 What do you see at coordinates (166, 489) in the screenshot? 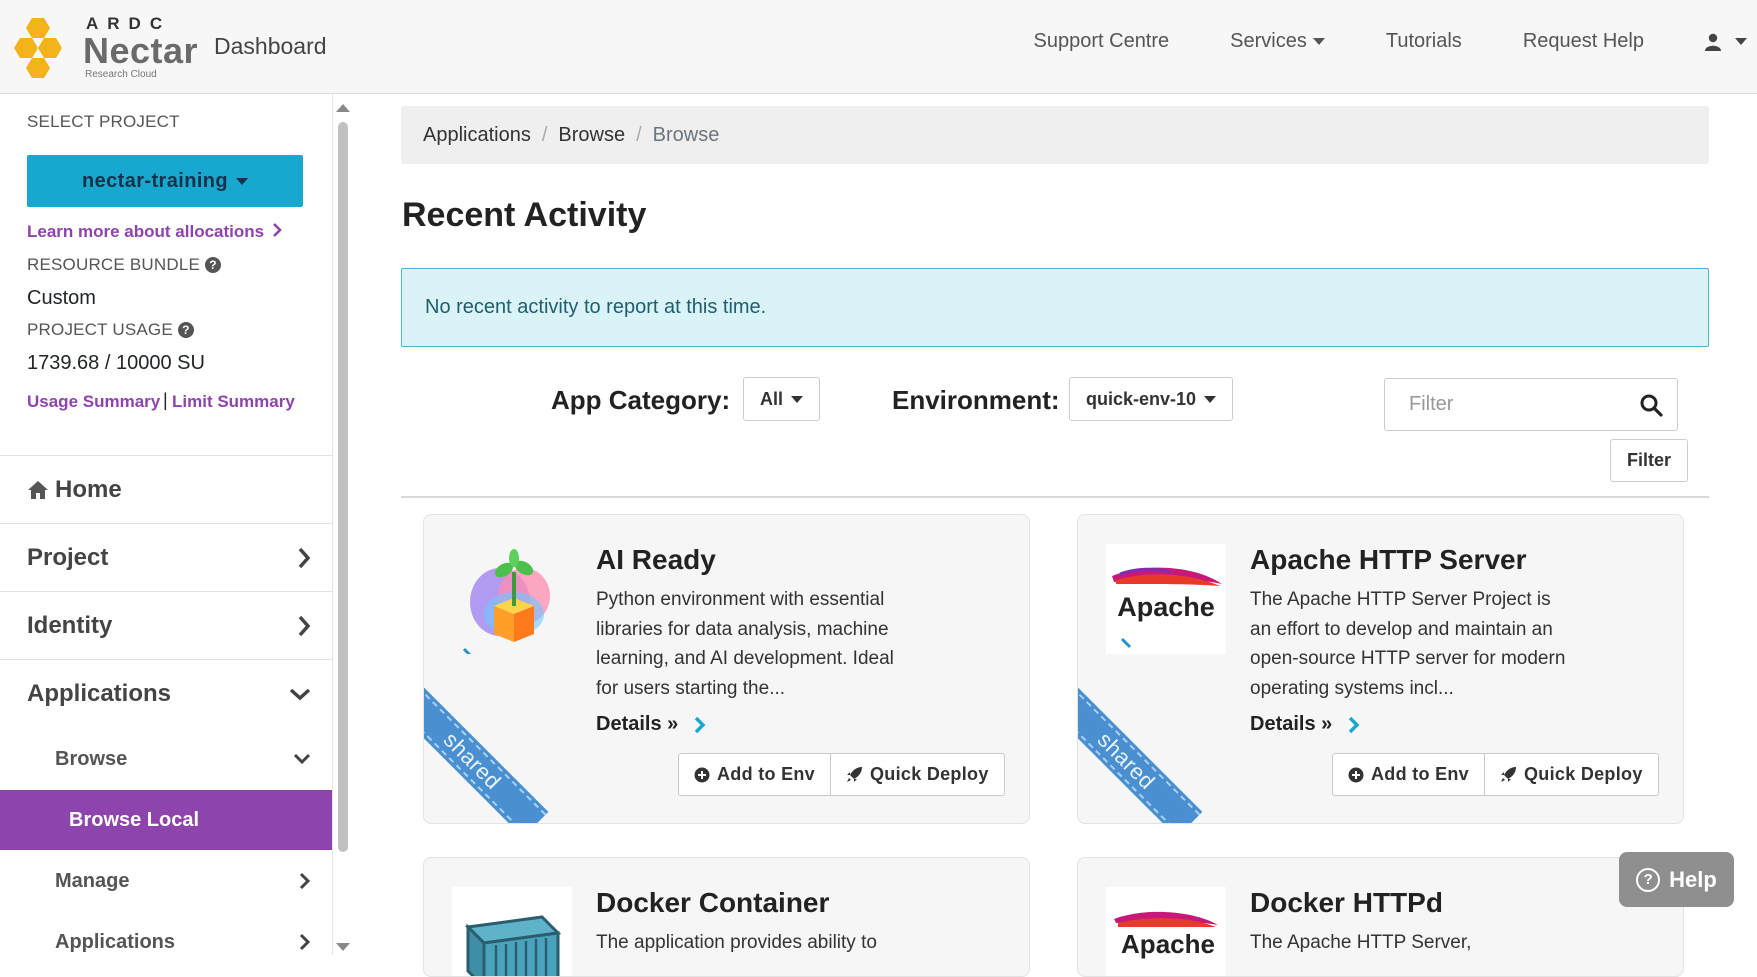
I see `sidebar-item-home: Home` at bounding box center [166, 489].